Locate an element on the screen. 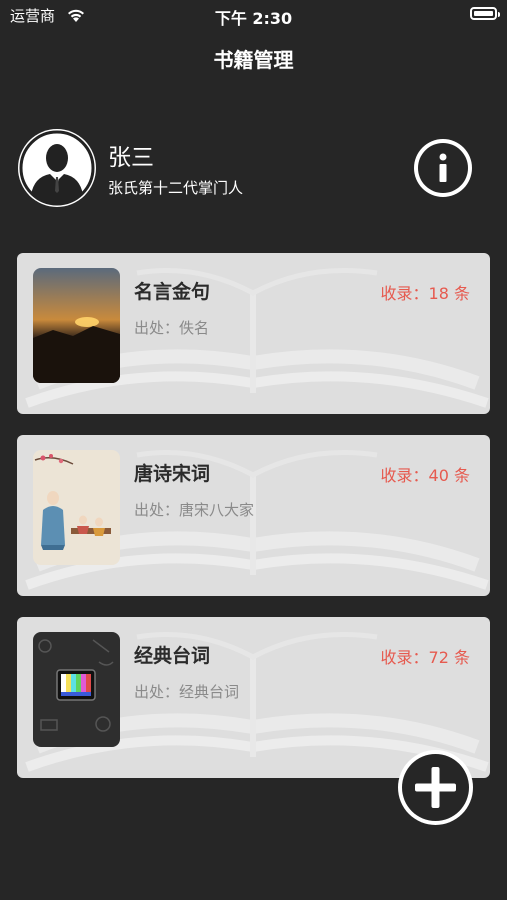  book-count: 收录：18 条 is located at coordinates (425, 293).